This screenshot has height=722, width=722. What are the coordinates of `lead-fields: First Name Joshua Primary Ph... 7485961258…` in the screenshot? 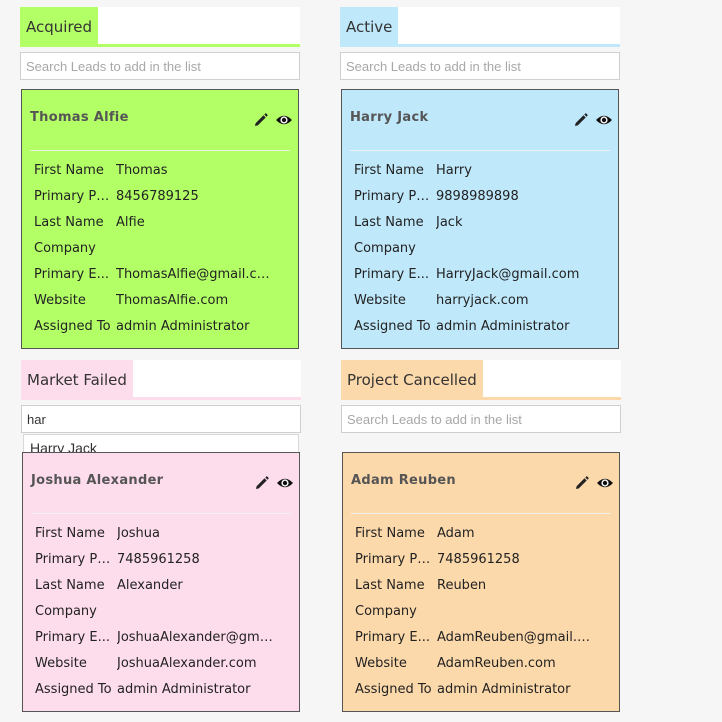 It's located at (164, 616).